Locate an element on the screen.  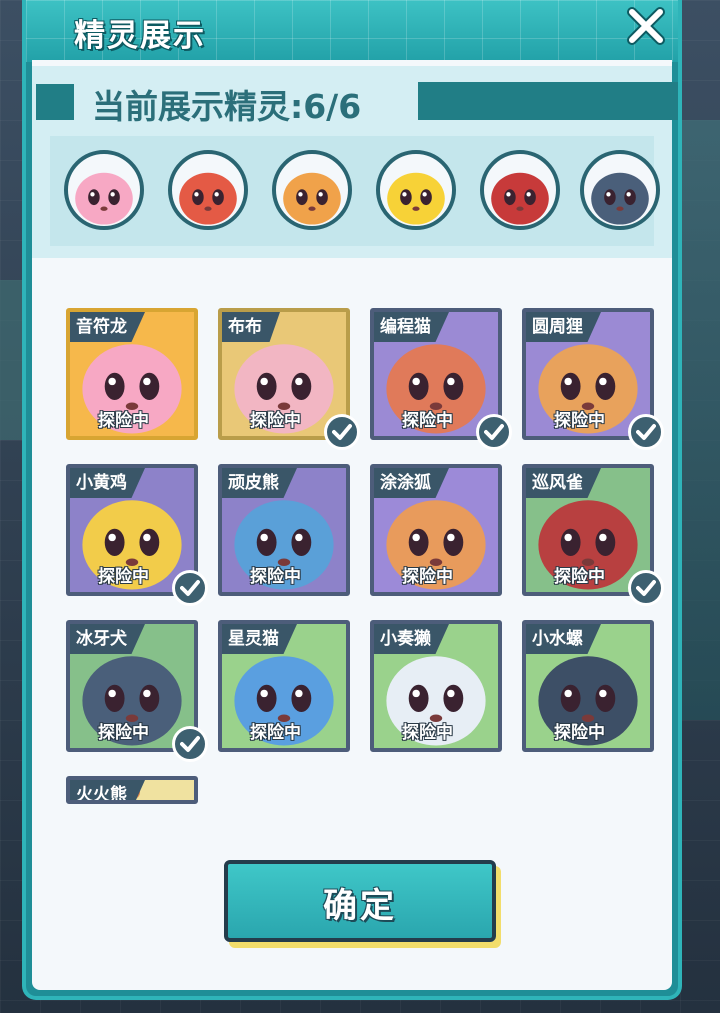
sprite-card: 顽皮熊 探险中 is located at coordinates (284, 530).